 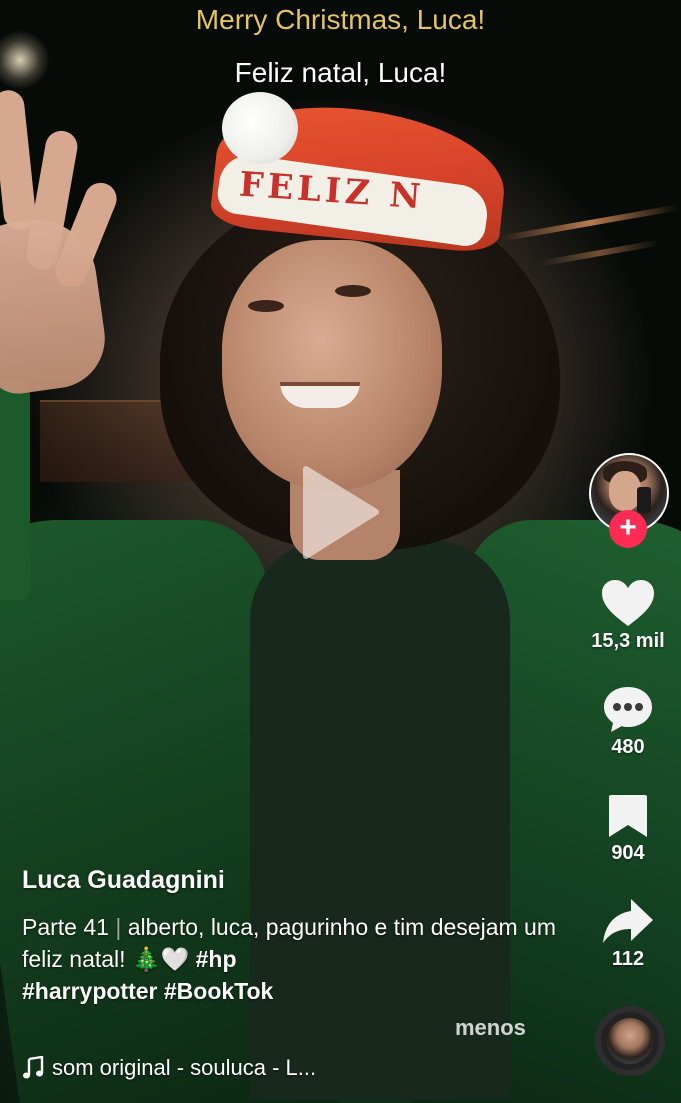 I want to click on sound-disc-avatar, so click(x=630, y=1041).